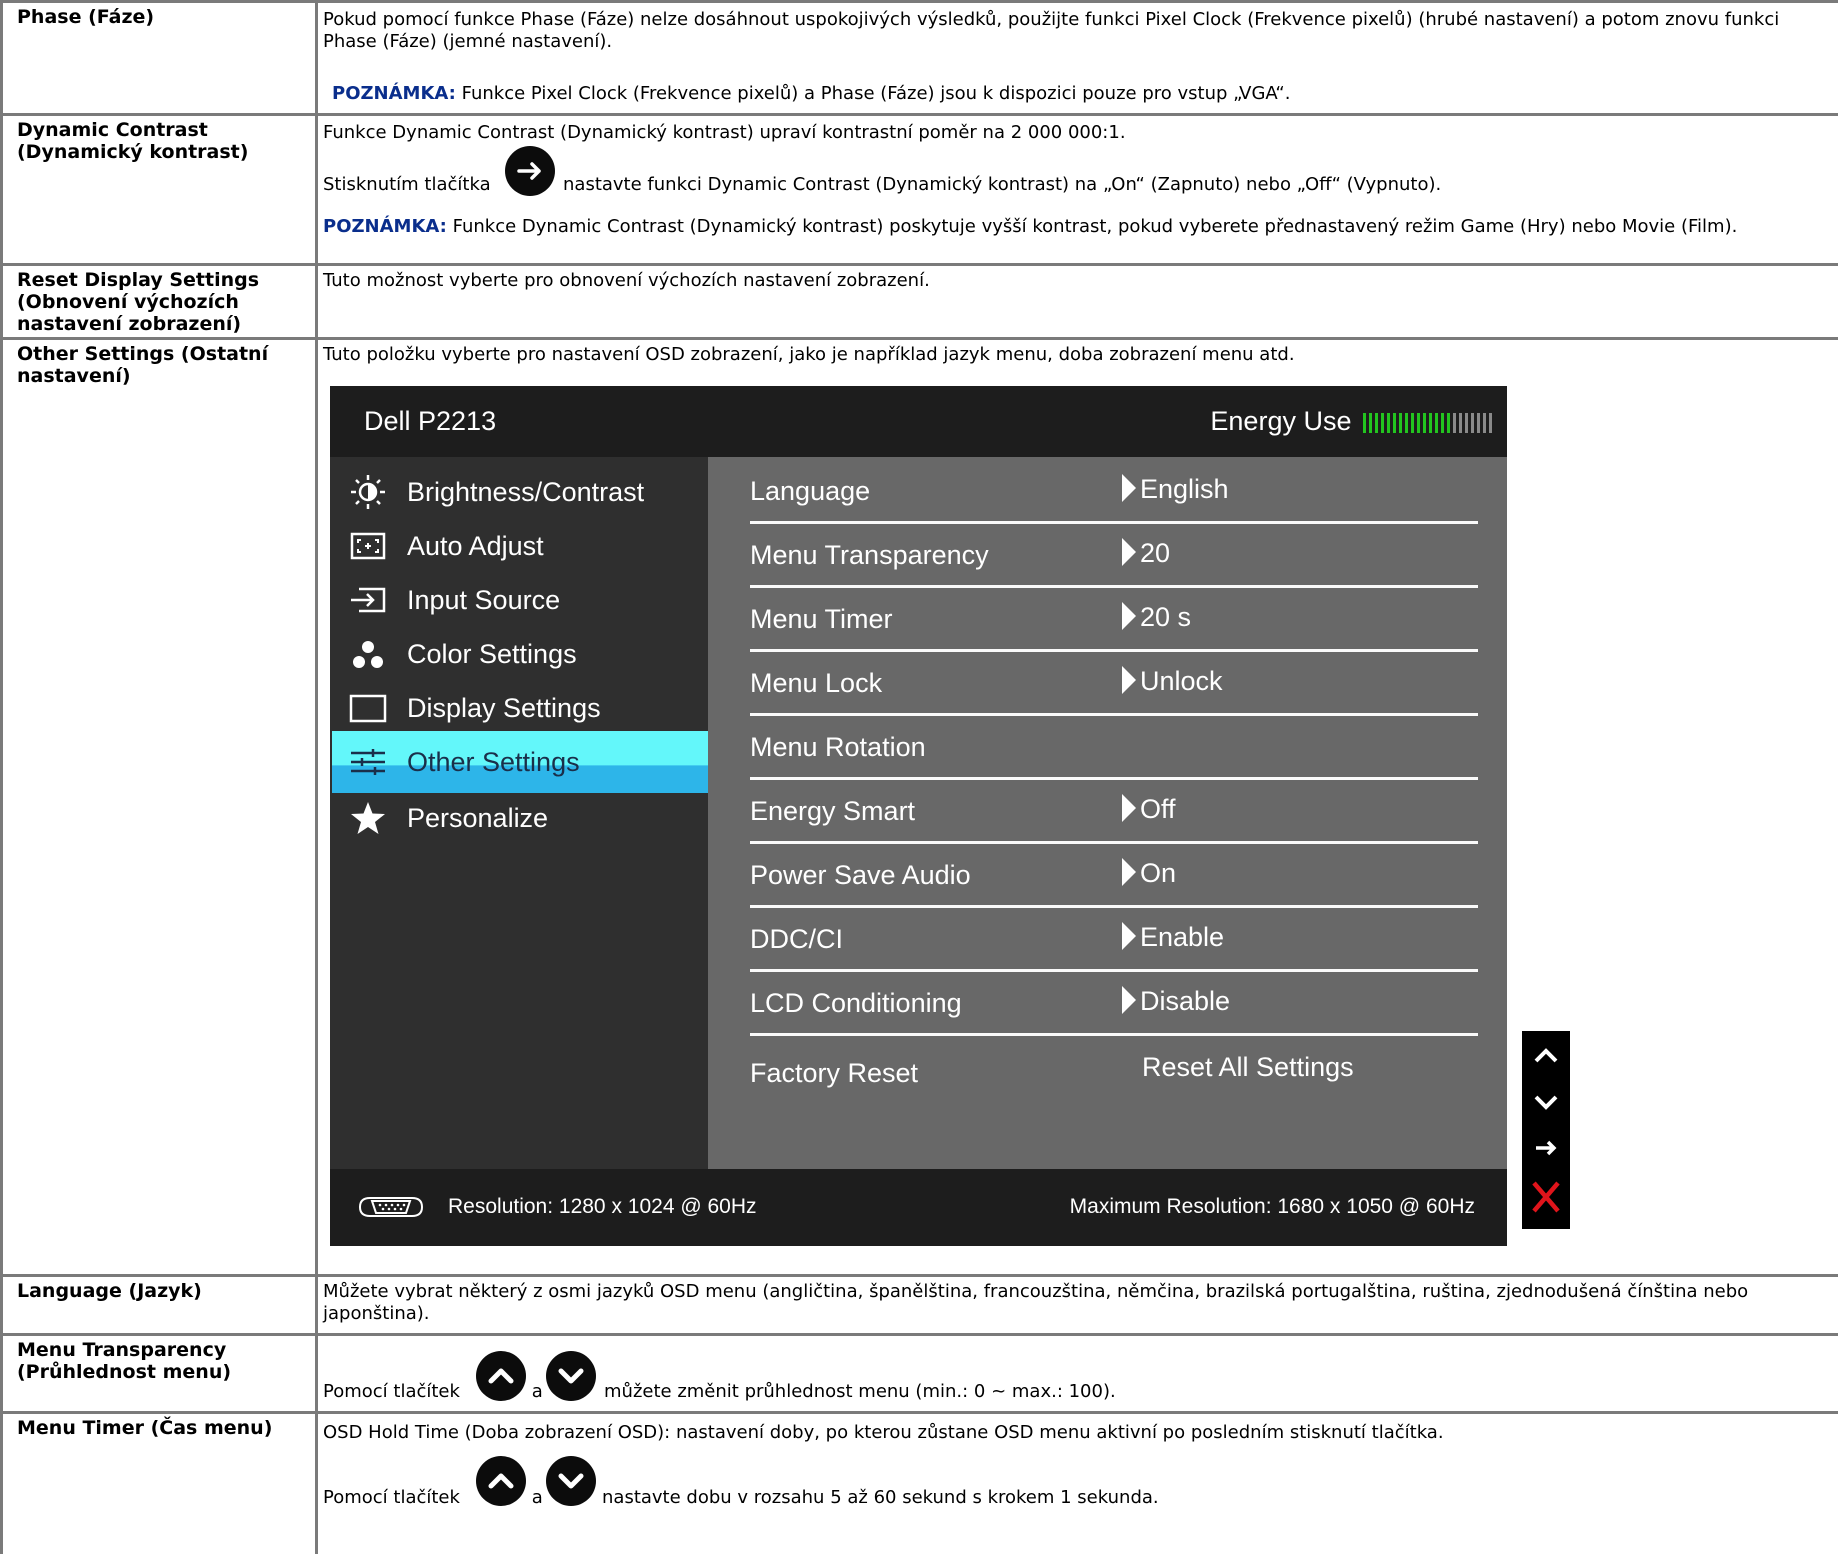 This screenshot has width=1838, height=1554. I want to click on osd-title: Dell P2213, so click(430, 421).